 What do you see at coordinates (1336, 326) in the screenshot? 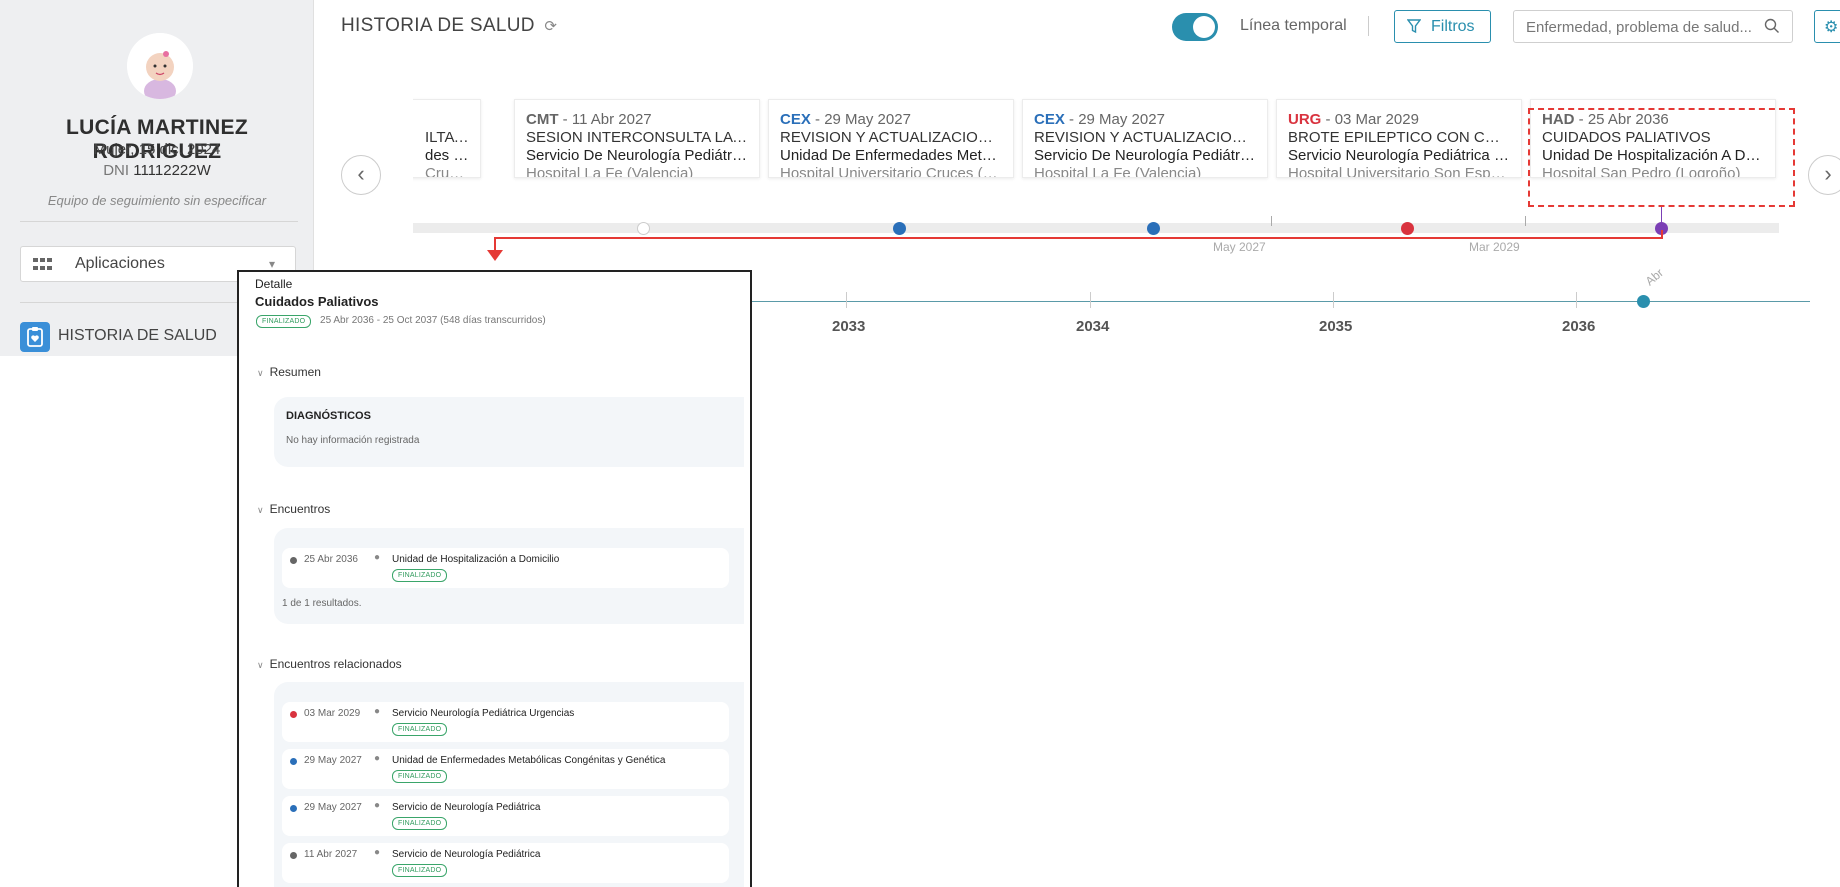
I see `year-label: 2035` at bounding box center [1336, 326].